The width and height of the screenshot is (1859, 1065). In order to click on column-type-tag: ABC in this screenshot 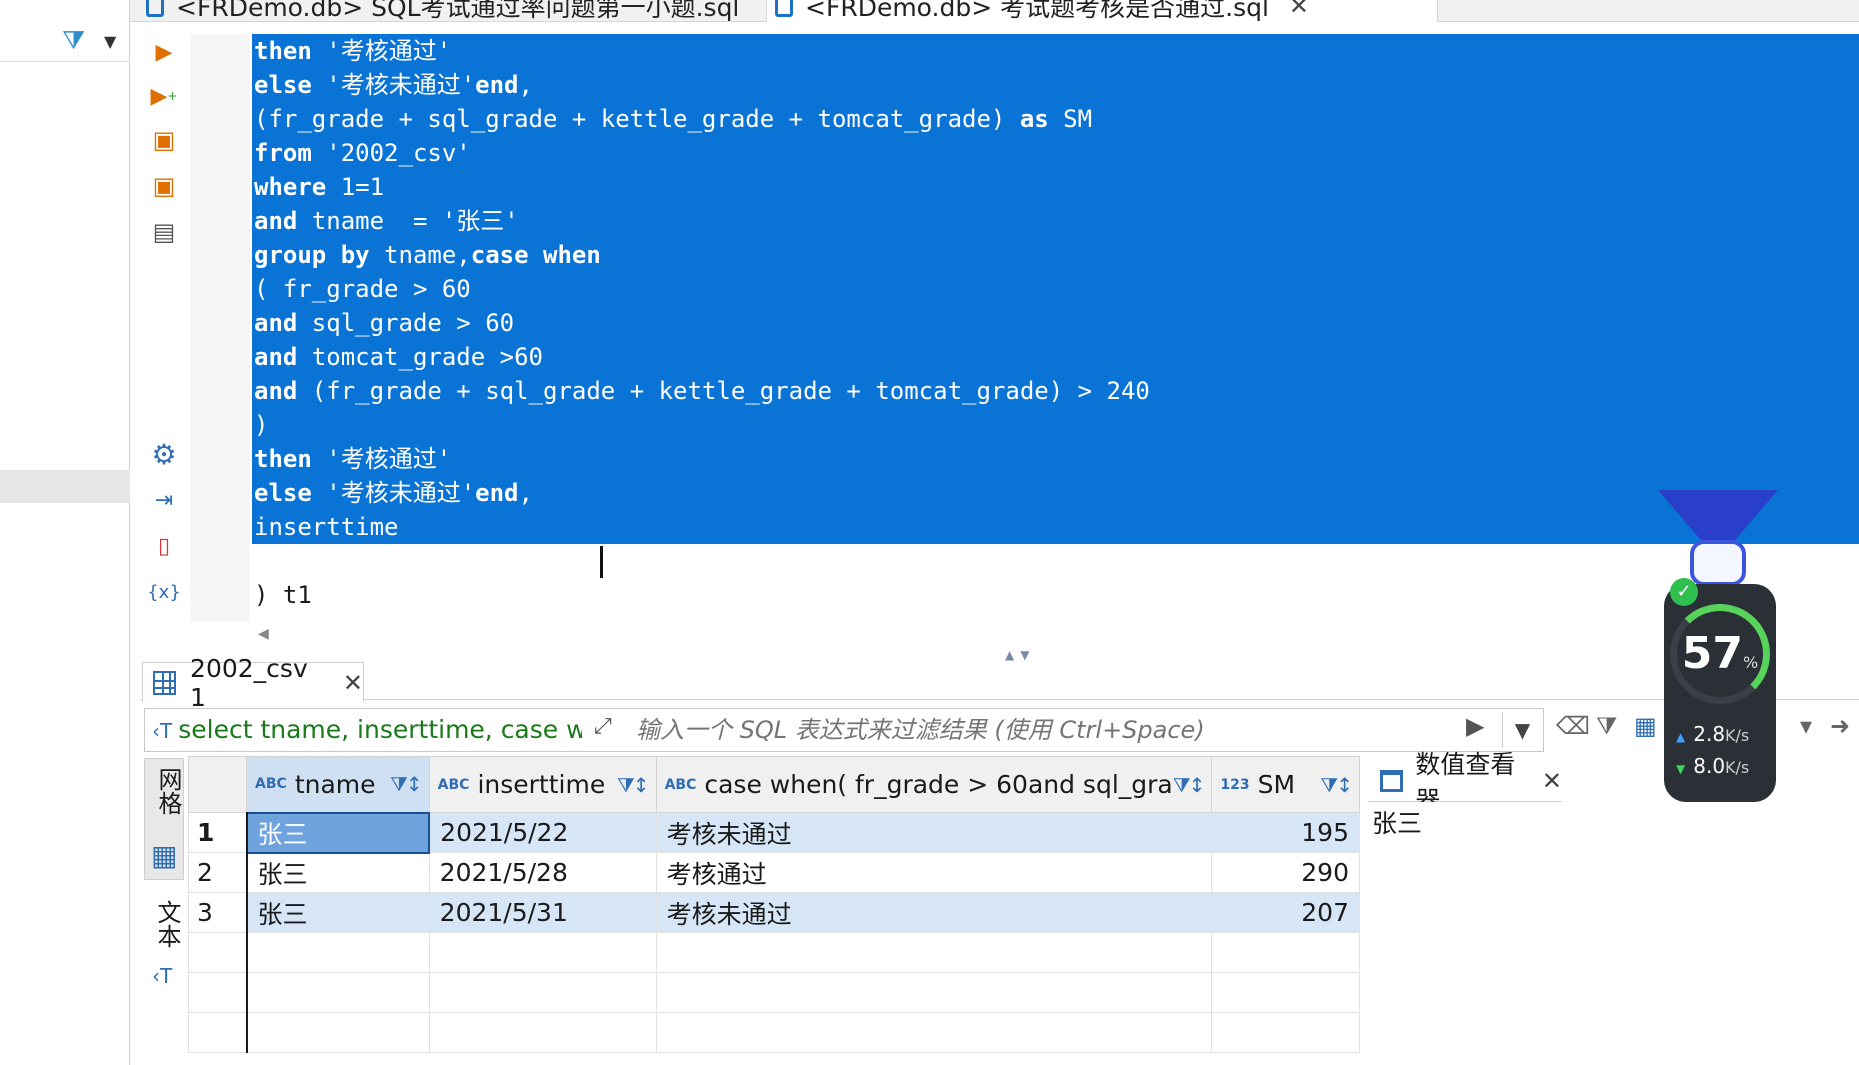, I will do `click(680, 784)`.